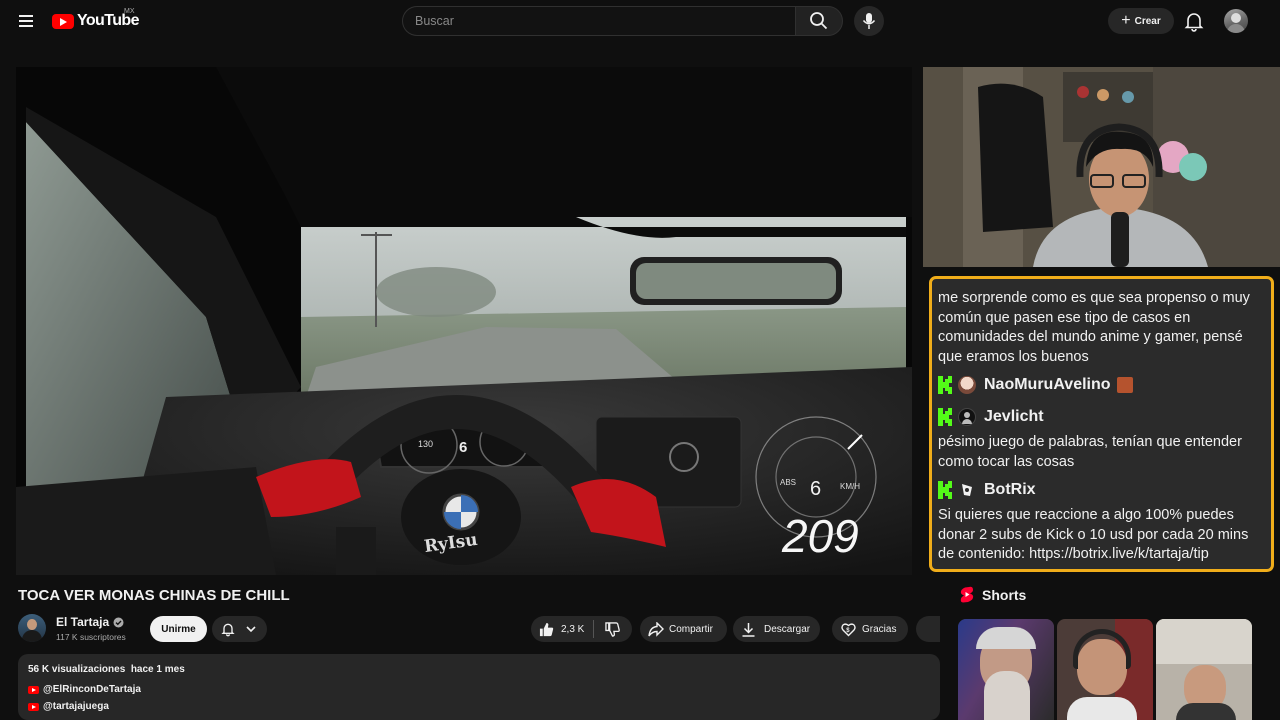  What do you see at coordinates (595, 21) in the screenshot?
I see `search-input` at bounding box center [595, 21].